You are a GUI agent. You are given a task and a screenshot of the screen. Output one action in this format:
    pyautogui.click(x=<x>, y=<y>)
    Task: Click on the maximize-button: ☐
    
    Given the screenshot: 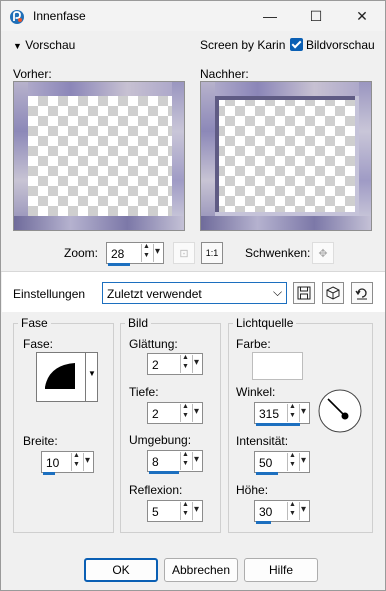 What is the action you would take?
    pyautogui.click(x=316, y=16)
    